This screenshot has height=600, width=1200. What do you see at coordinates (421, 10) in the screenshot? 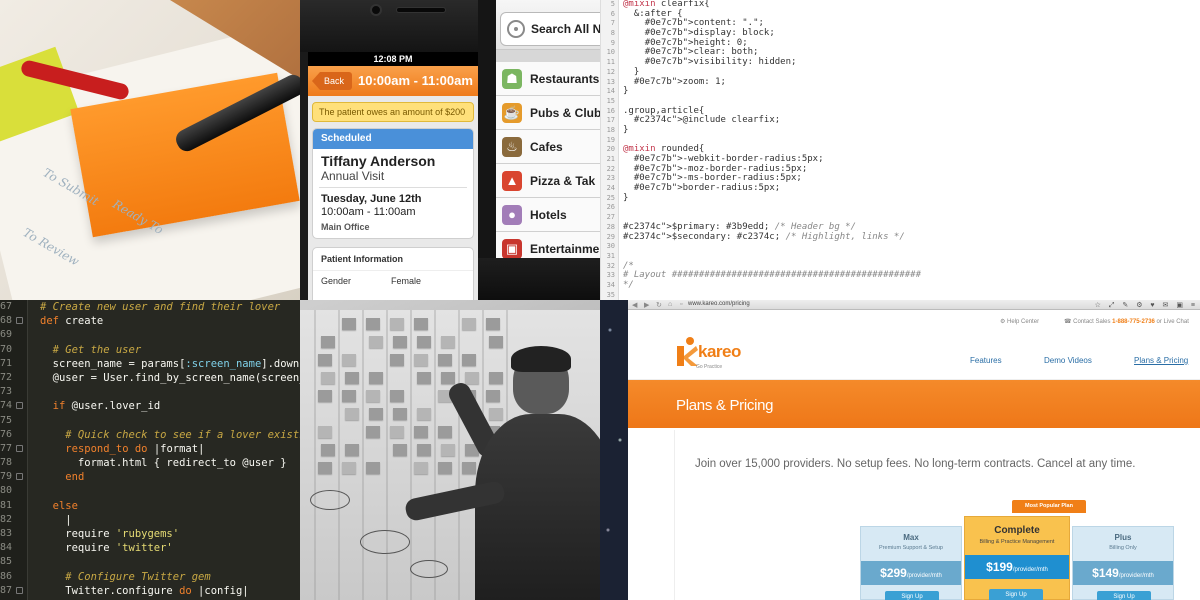
I see `speaker-grille` at bounding box center [421, 10].